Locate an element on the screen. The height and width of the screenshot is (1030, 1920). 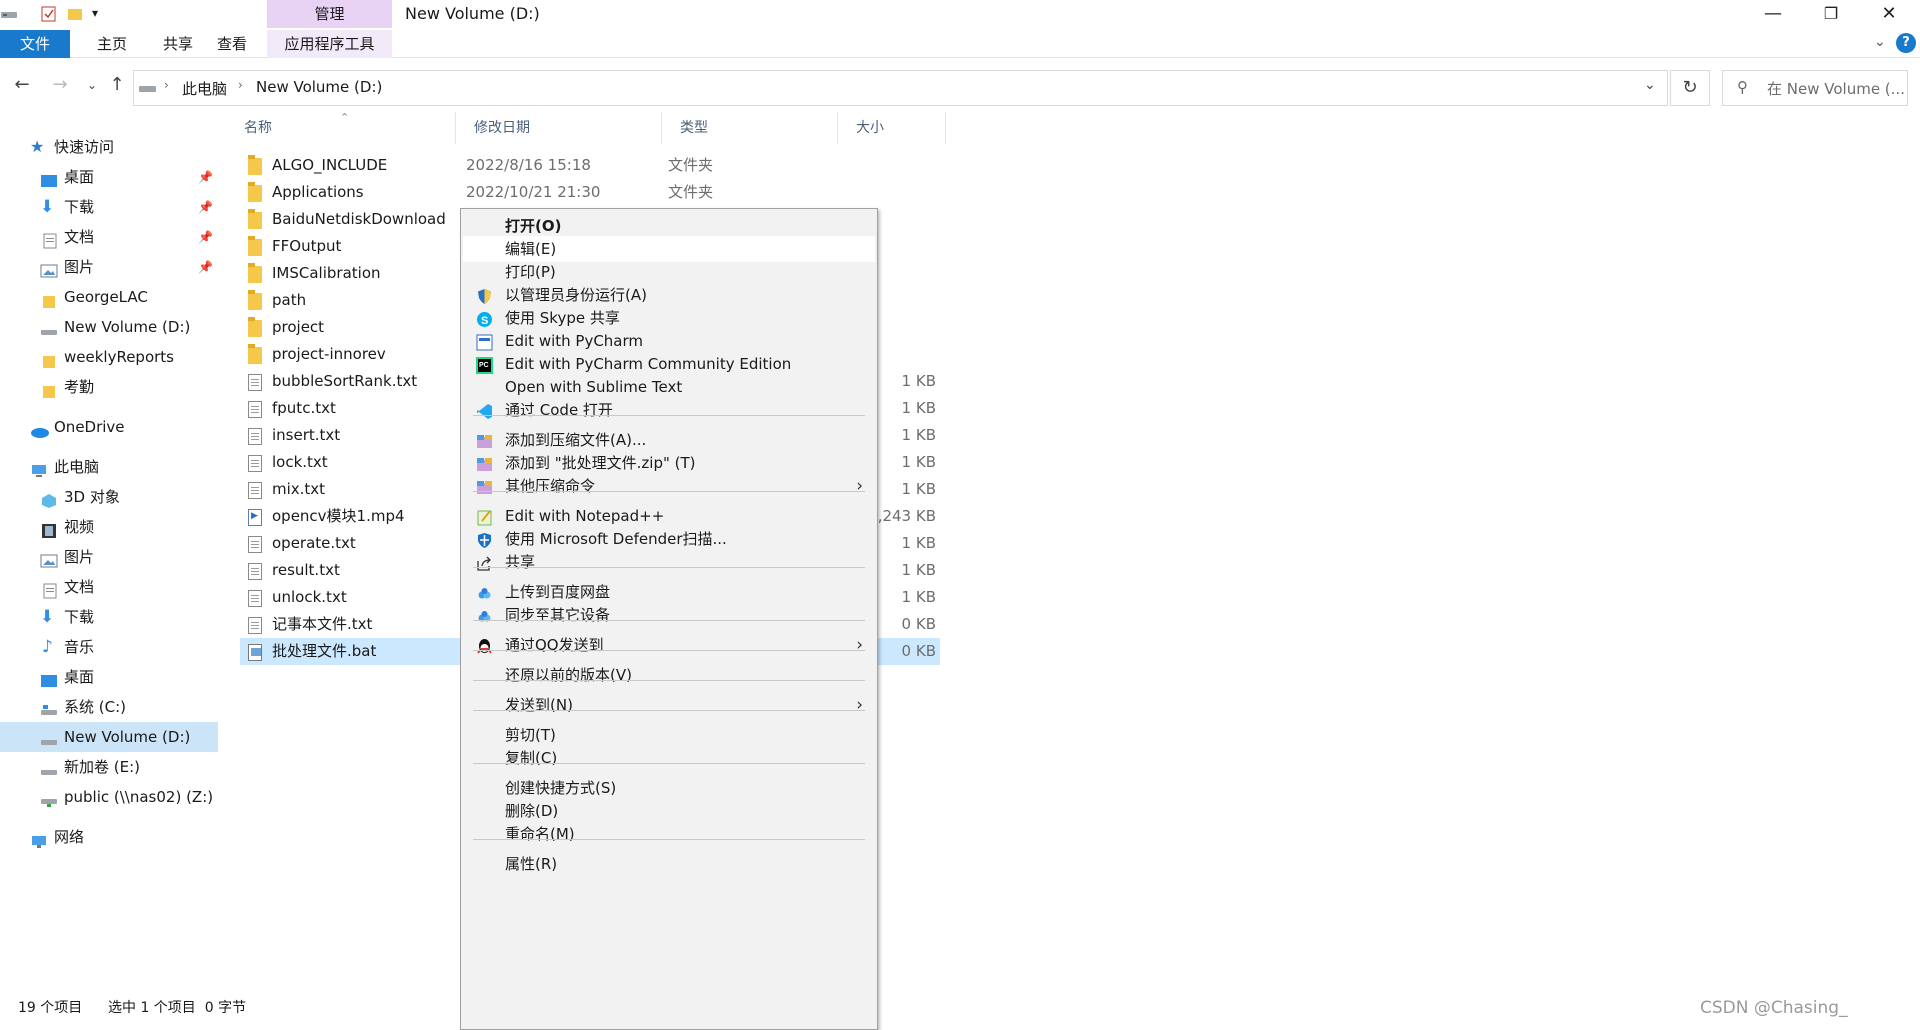
column-header-size: 大小 is located at coordinates (892, 128).